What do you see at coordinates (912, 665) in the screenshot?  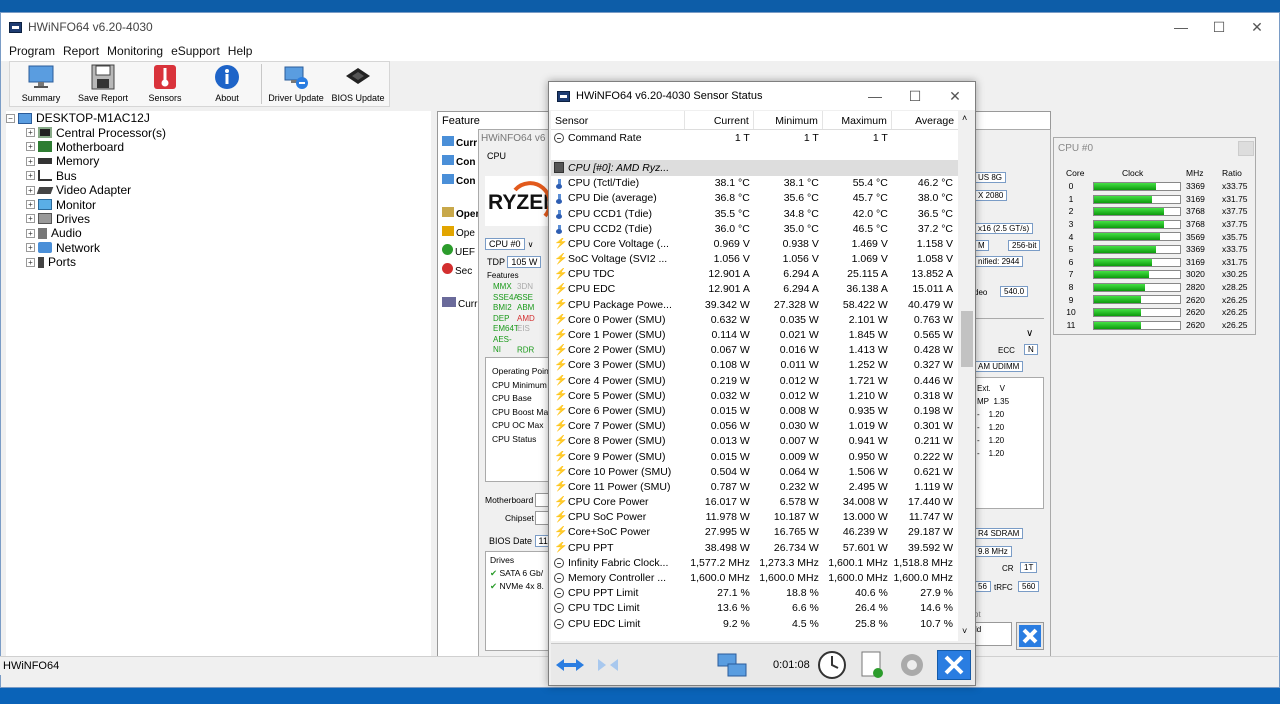 I see `settings-button` at bounding box center [912, 665].